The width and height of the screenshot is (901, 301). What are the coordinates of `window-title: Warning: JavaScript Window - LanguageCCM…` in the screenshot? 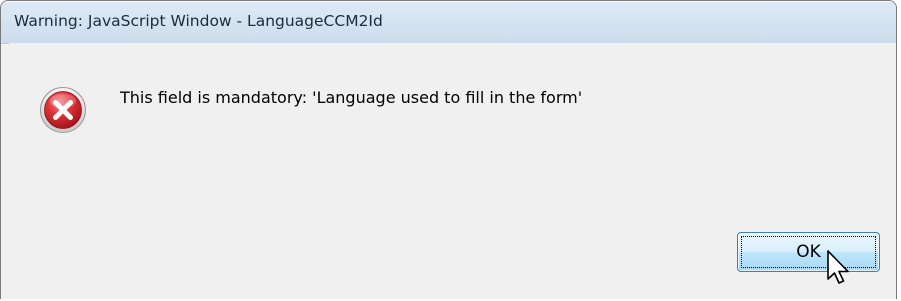 It's located at (198, 21).